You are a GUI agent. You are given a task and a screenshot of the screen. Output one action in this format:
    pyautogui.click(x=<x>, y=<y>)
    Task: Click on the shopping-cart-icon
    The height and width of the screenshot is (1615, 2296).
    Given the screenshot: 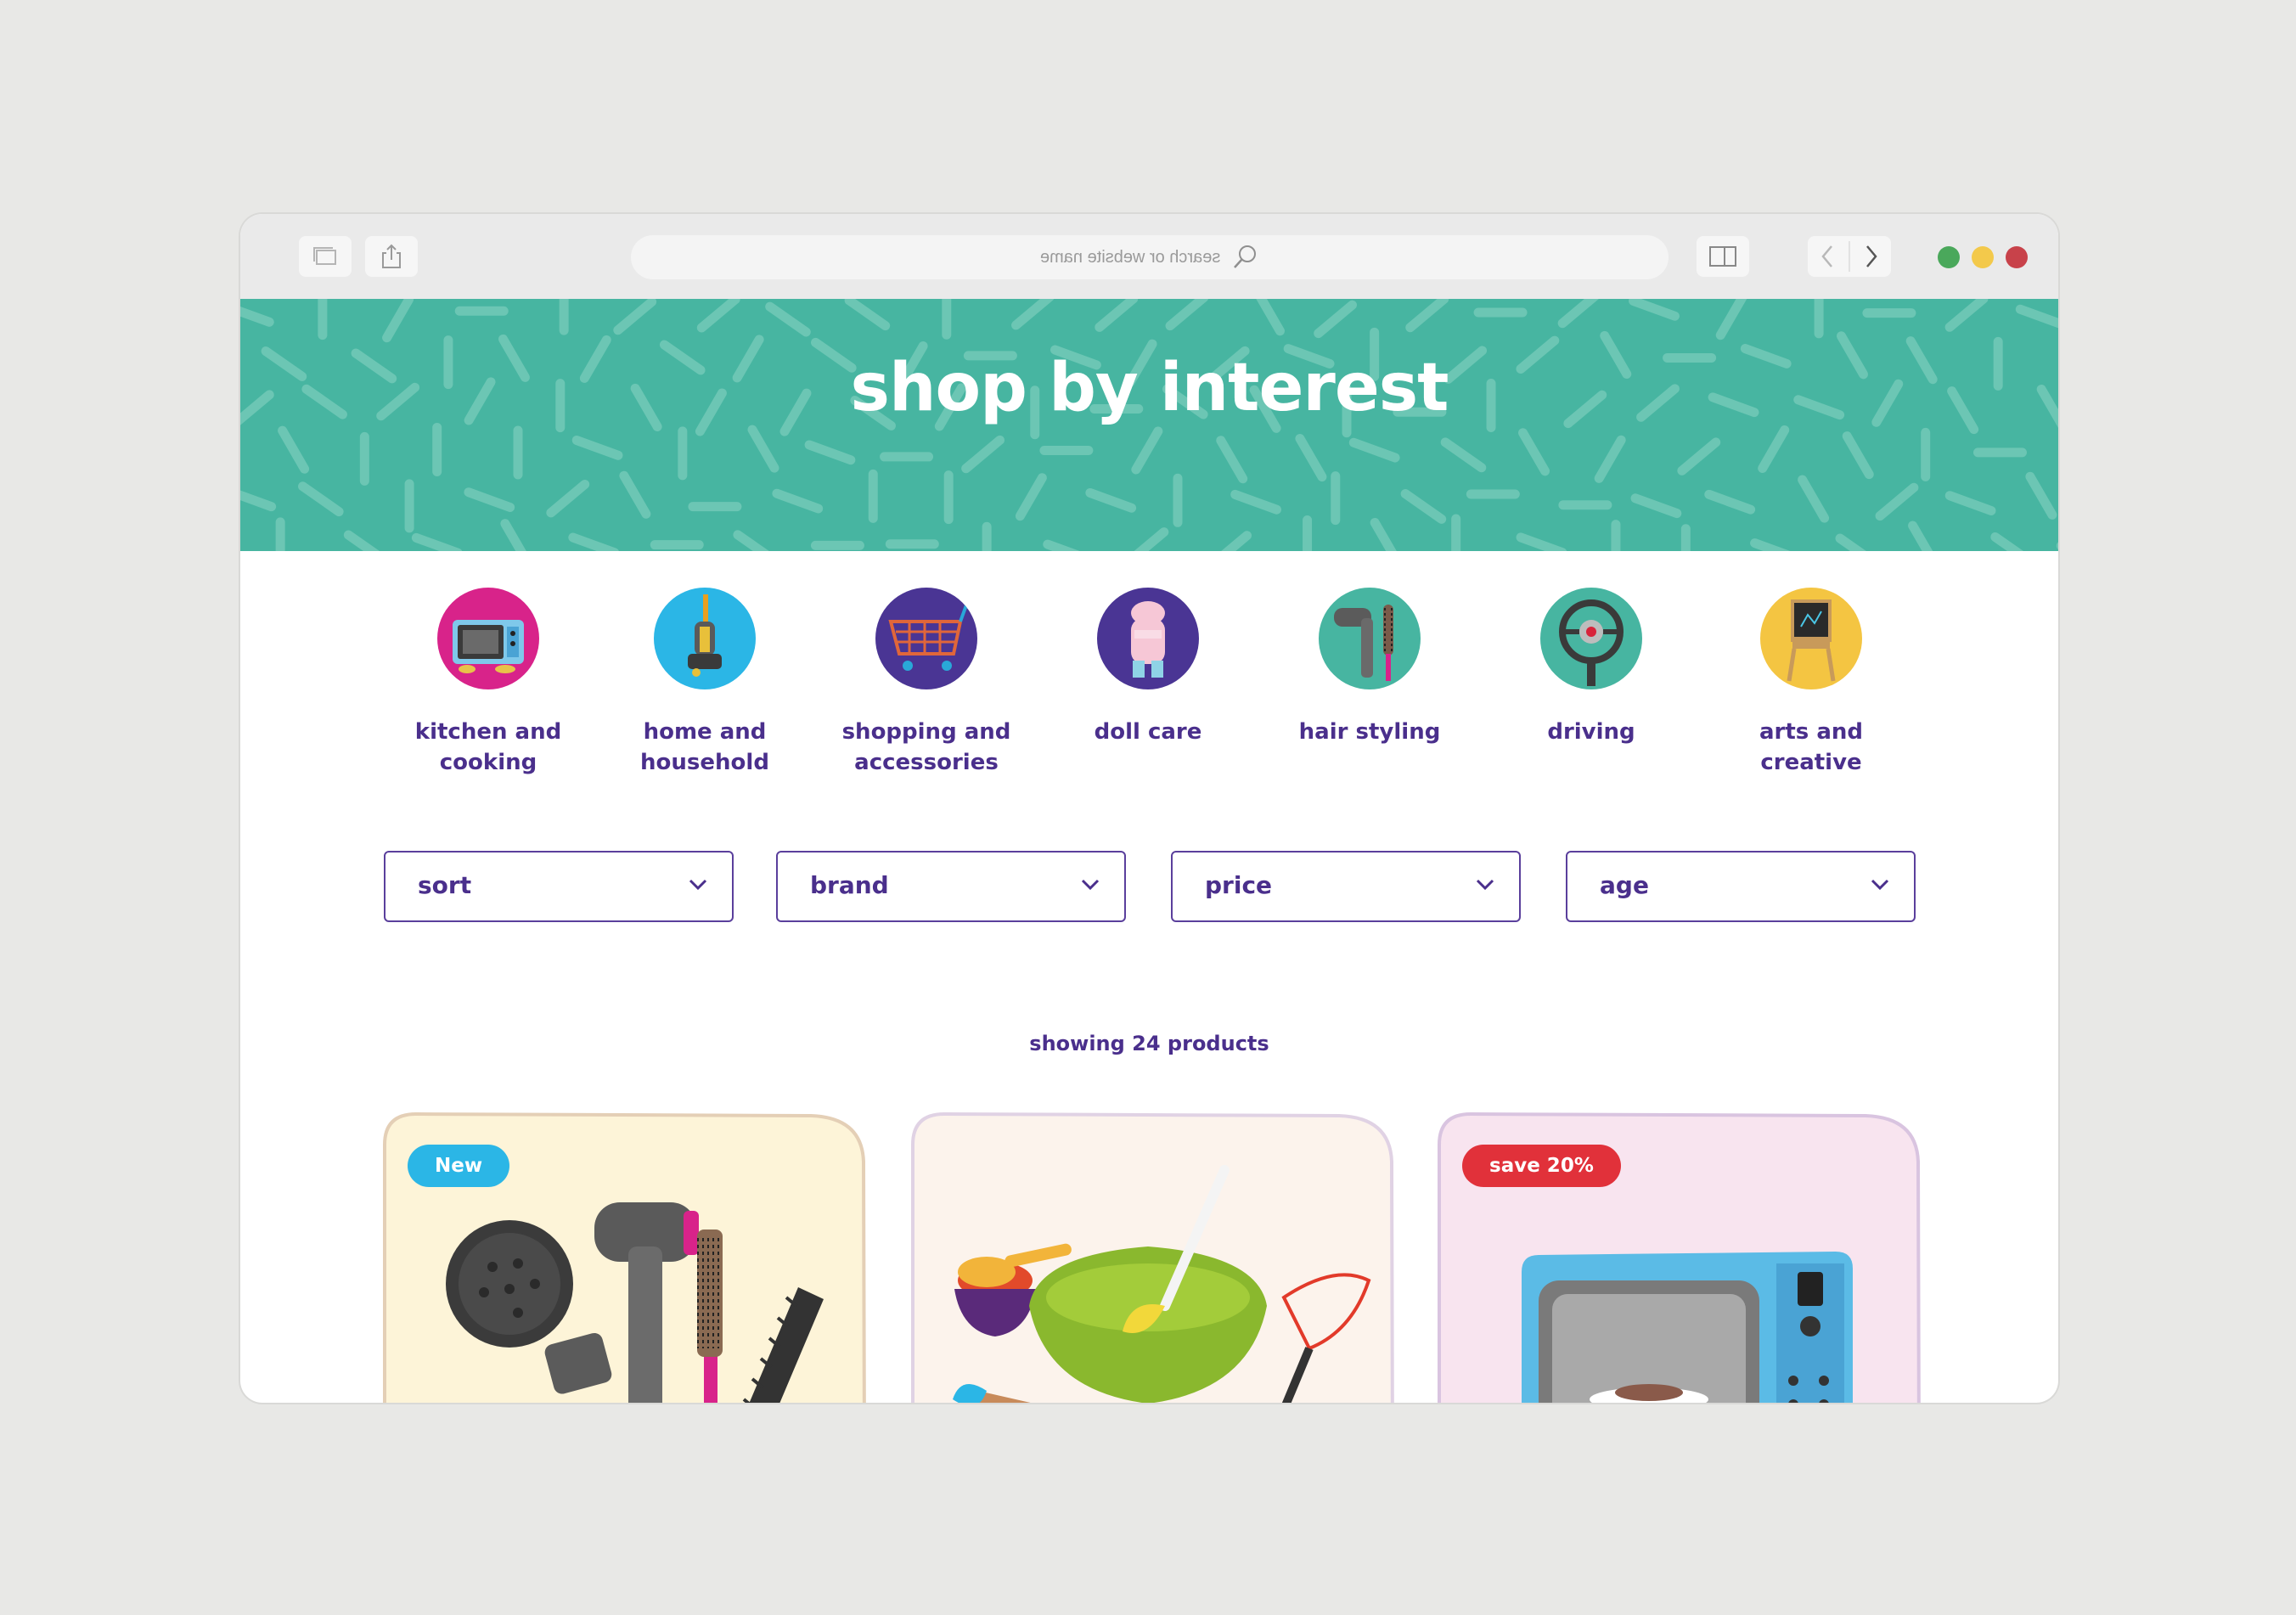 What is the action you would take?
    pyautogui.click(x=926, y=638)
    